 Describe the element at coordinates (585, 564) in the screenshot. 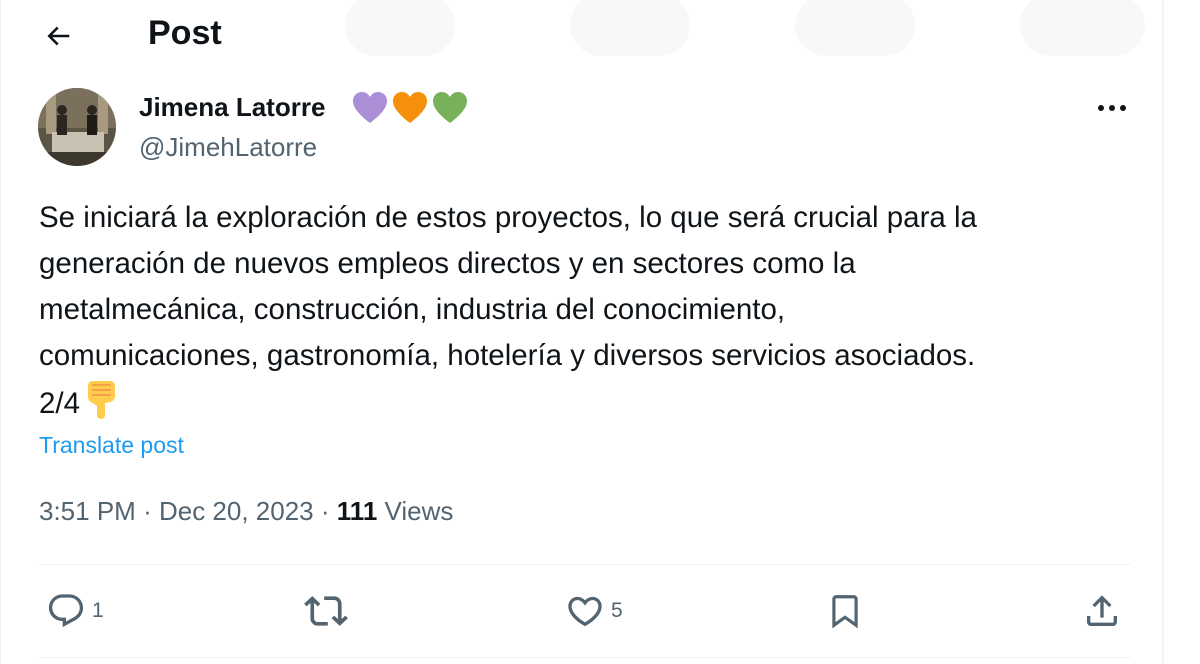

I see `divider-top` at that location.